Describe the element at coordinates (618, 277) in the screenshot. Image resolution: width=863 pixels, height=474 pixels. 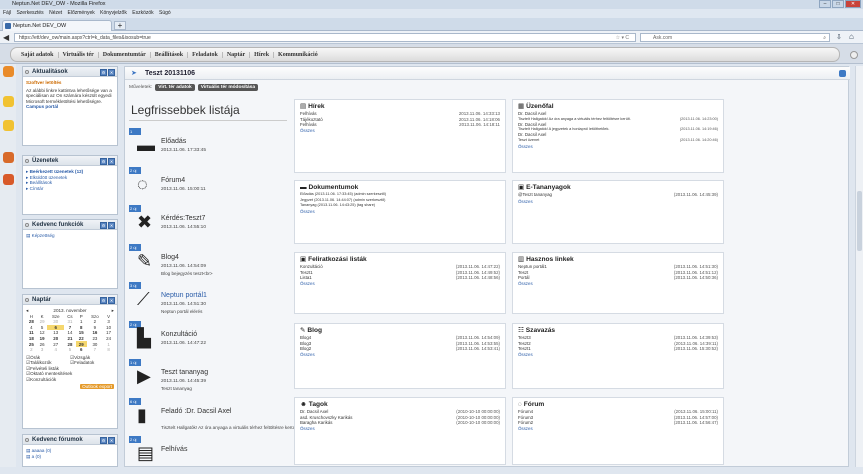
I see `card-row: Portál (2013.11.06. 14:50:36)` at that location.